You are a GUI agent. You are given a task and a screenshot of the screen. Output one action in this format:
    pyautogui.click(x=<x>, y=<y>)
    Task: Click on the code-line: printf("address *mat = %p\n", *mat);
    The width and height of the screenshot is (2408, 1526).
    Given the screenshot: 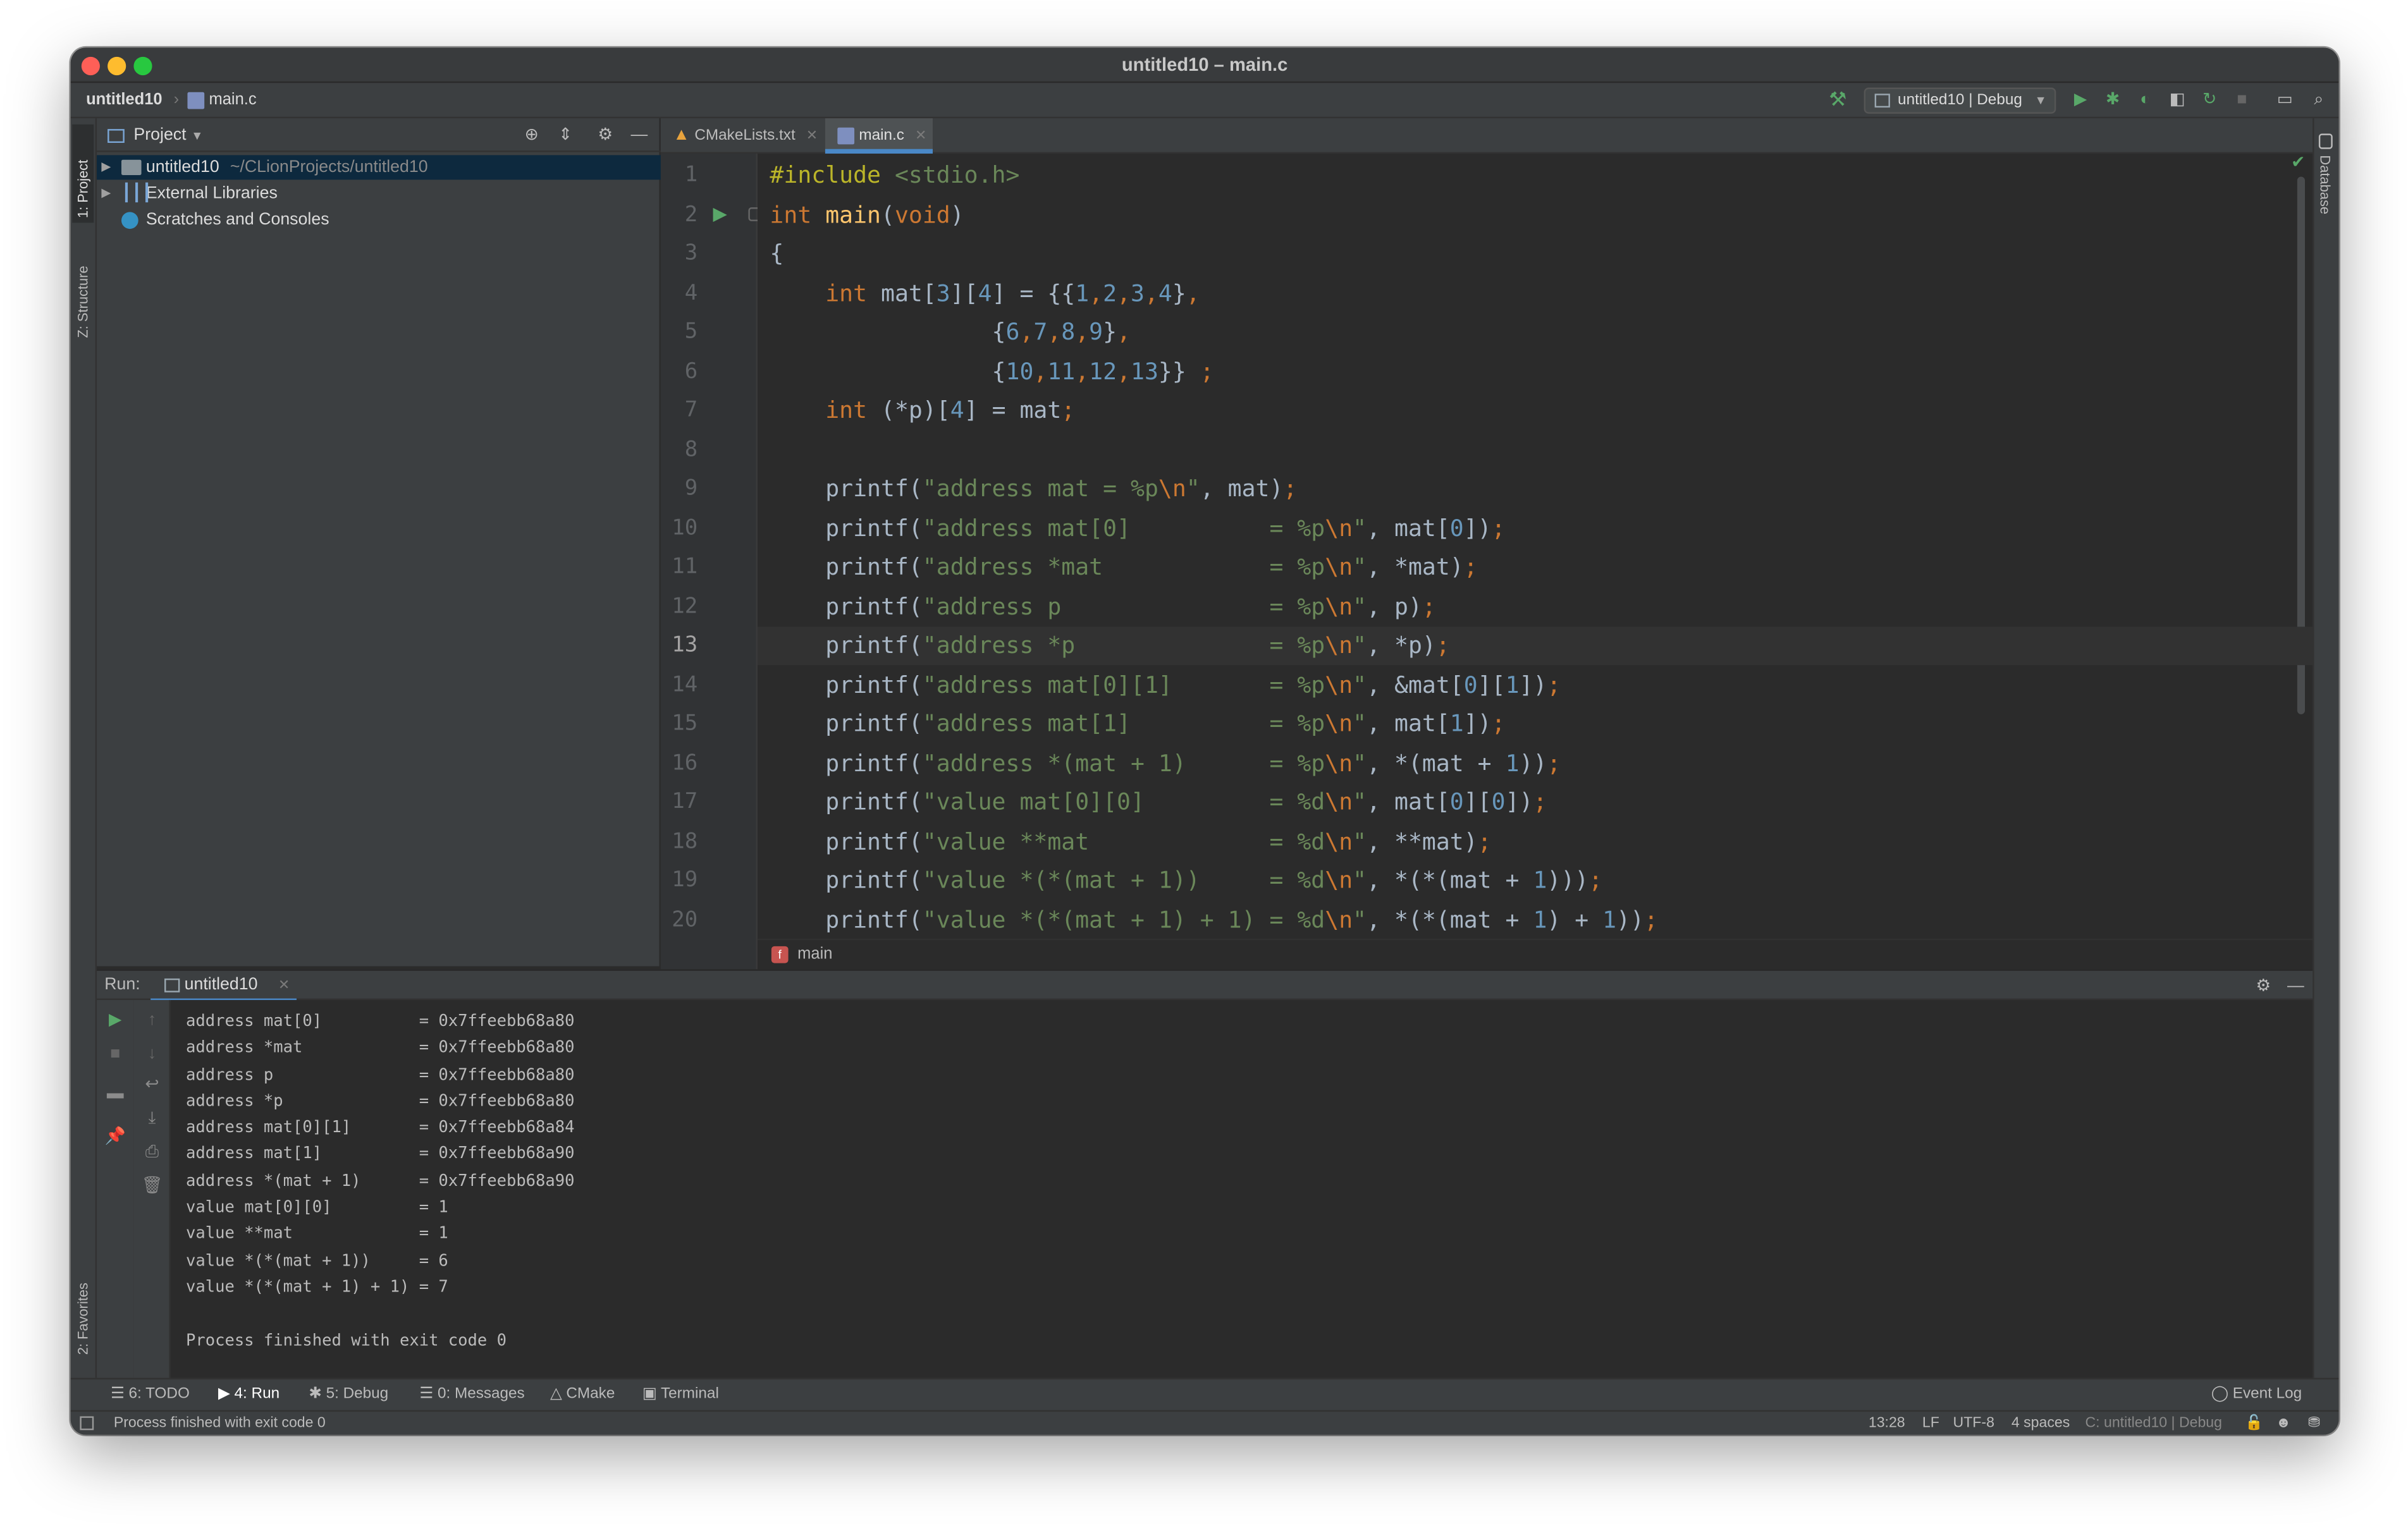 What is the action you would take?
    pyautogui.click(x=1123, y=568)
    